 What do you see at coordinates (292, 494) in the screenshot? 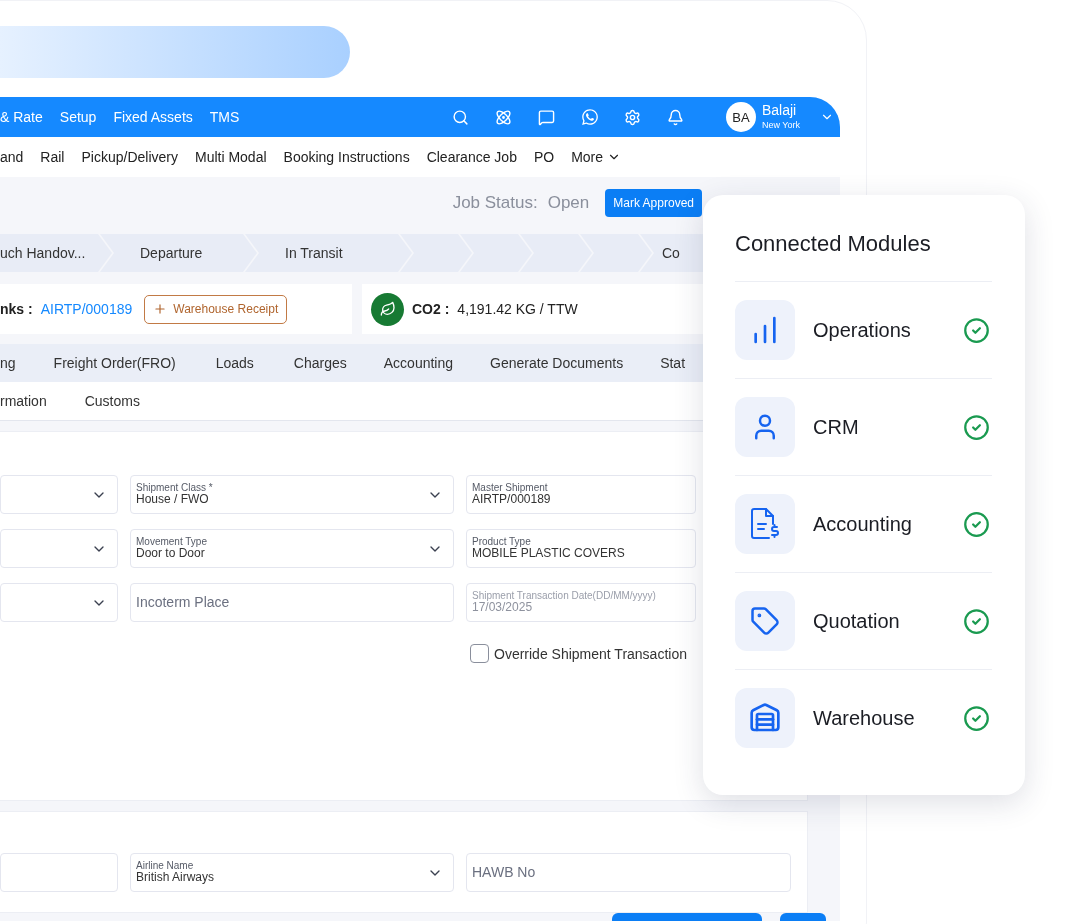
I see `select-field: Shipment Class * House / FWO` at bounding box center [292, 494].